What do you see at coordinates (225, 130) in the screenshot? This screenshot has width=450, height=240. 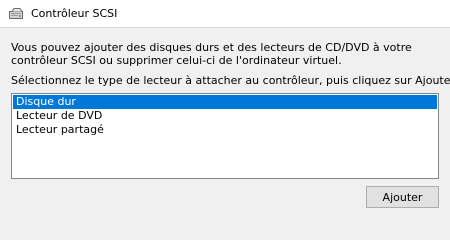 I see `list-item-shared-drive: Lecteur partagé` at bounding box center [225, 130].